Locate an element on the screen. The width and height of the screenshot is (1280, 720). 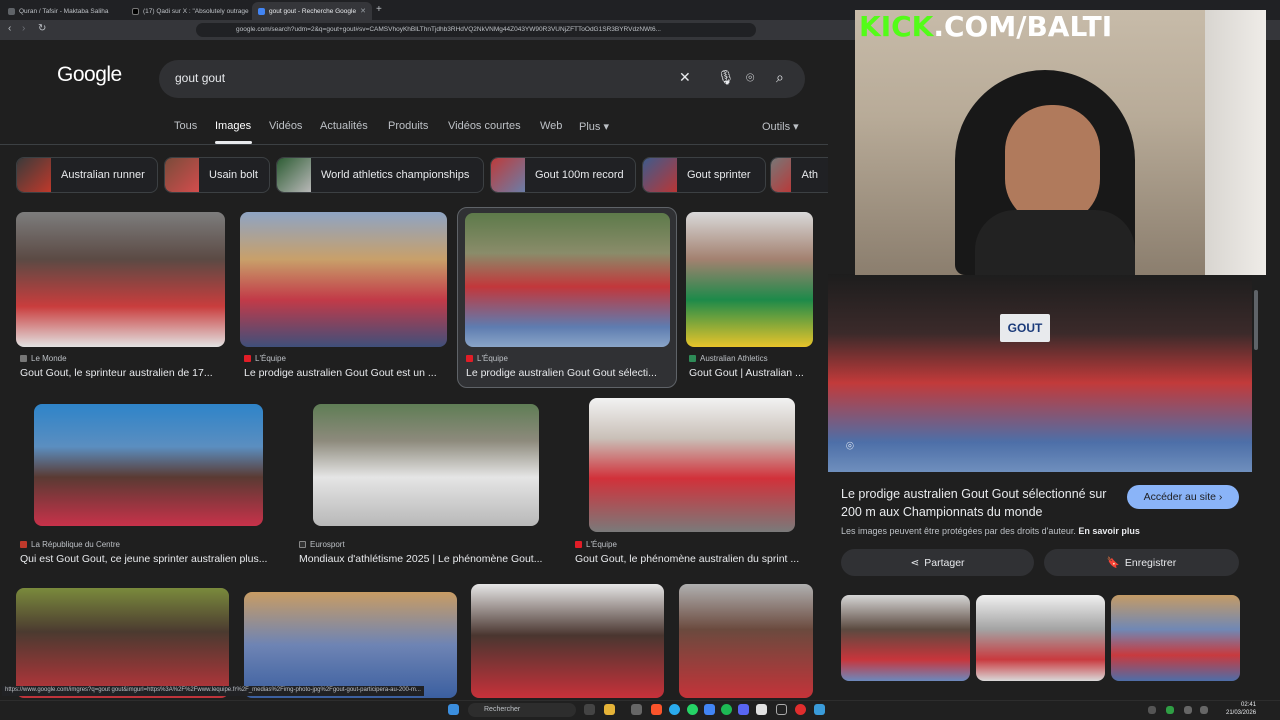
webcam-overlay is located at coordinates (1060, 142).